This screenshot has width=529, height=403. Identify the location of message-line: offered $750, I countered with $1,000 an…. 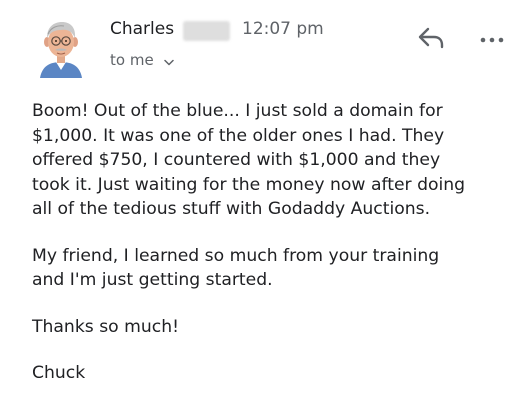
(236, 160).